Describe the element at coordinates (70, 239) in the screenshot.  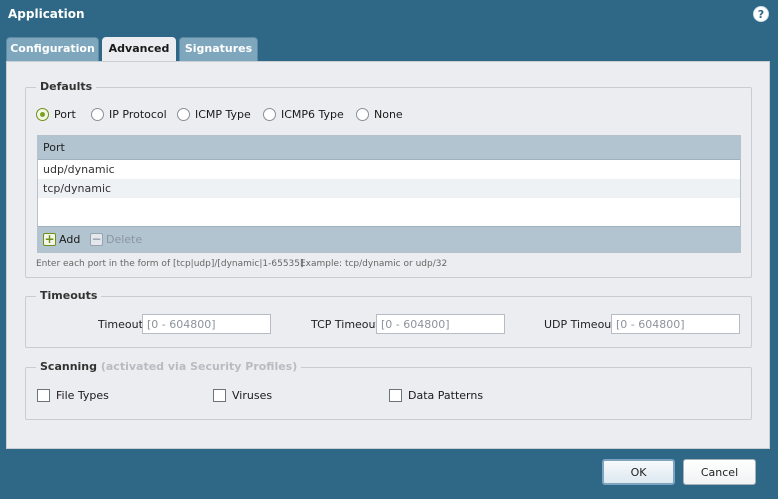
I see `add-button-label: Add` at that location.